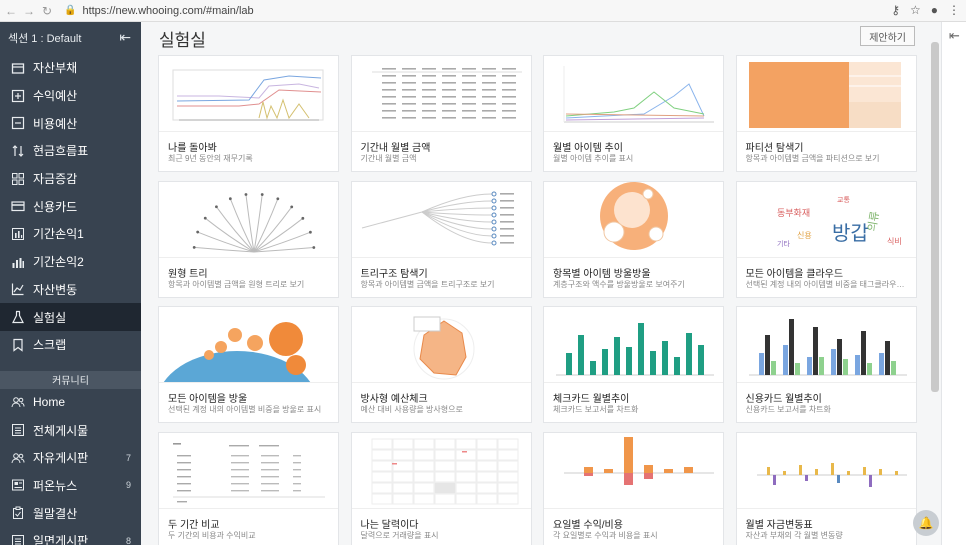 The image size is (966, 545). Describe the element at coordinates (70, 536) in the screenshot. I see `sidebar-item: 일면게시판 8` at that location.